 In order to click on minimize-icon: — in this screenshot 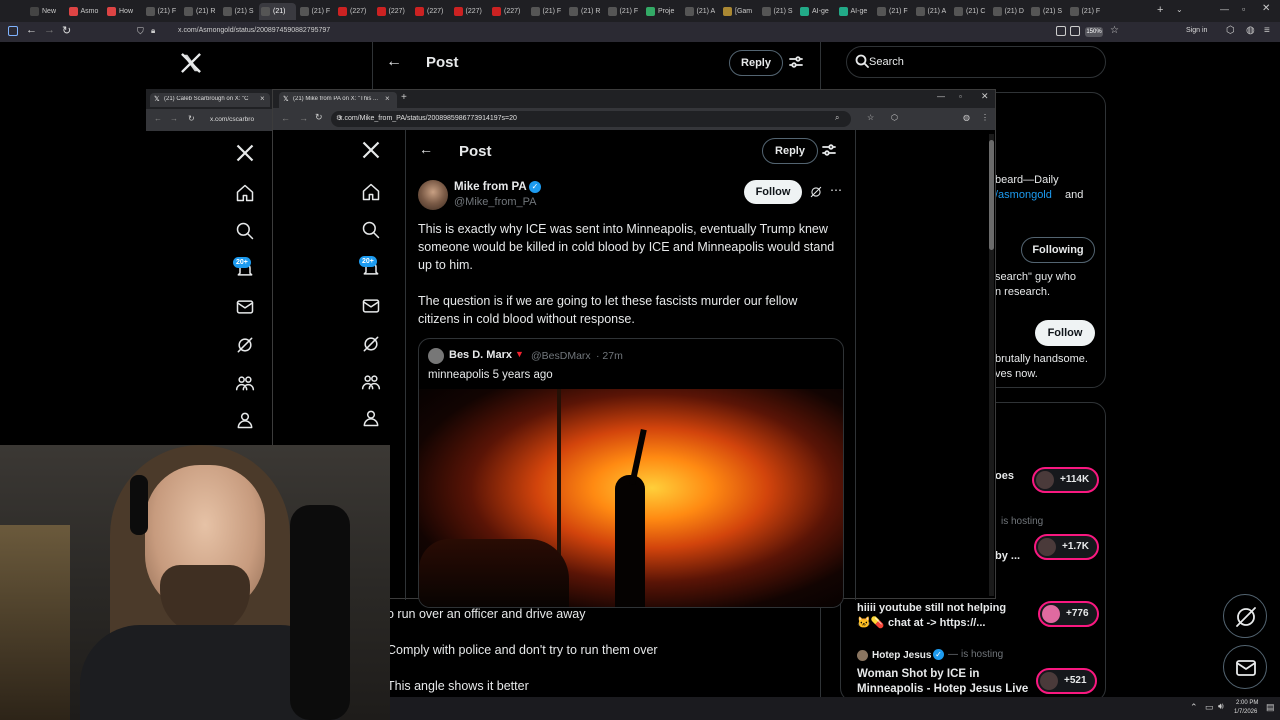, I will do `click(941, 96)`.